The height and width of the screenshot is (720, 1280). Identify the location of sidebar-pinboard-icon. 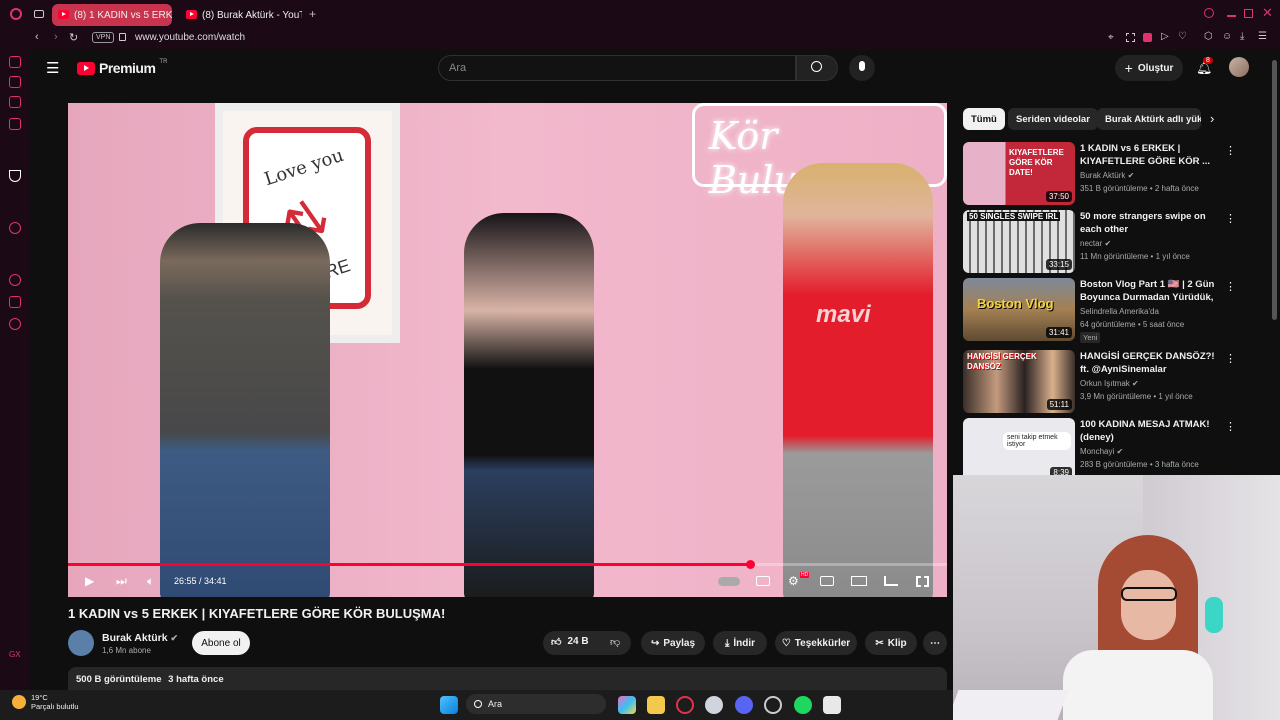
(15, 102).